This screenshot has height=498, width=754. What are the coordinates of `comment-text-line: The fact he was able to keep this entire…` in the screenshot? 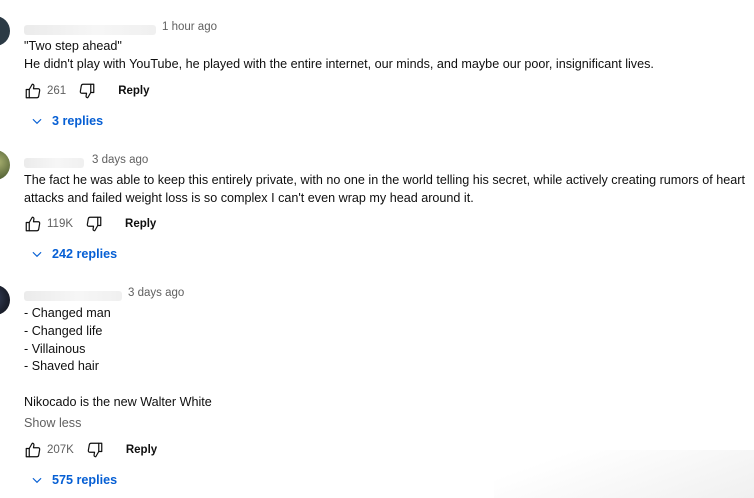 It's located at (384, 180).